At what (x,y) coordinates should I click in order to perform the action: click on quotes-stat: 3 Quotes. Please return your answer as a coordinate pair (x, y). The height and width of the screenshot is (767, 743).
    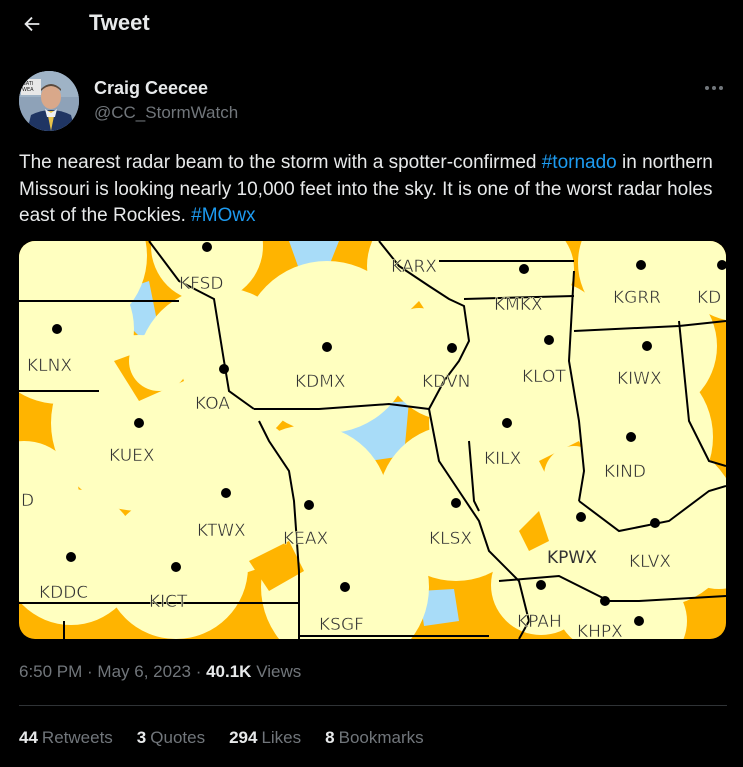
    Looking at the image, I should click on (171, 738).